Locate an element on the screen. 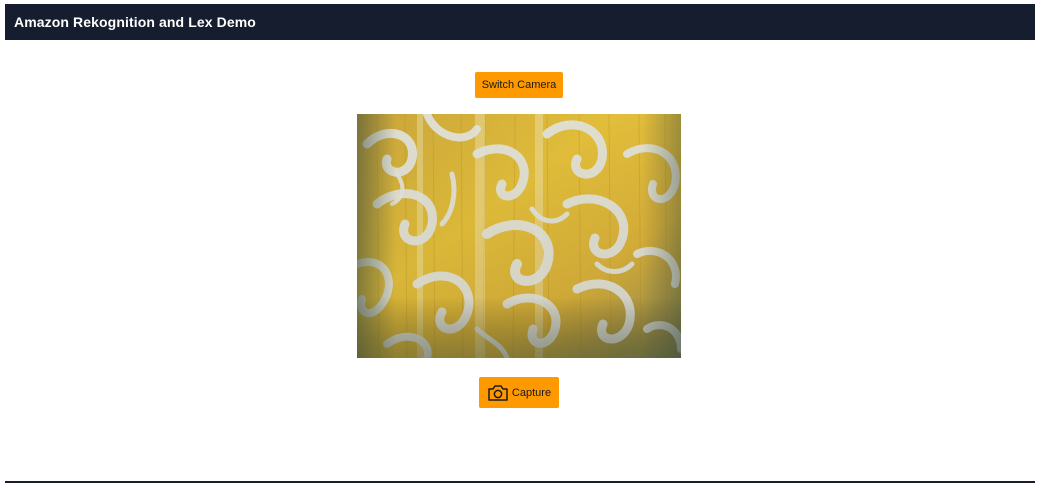 Image resolution: width=1042 pixels, height=490 pixels. camera-icon is located at coordinates (498, 393).